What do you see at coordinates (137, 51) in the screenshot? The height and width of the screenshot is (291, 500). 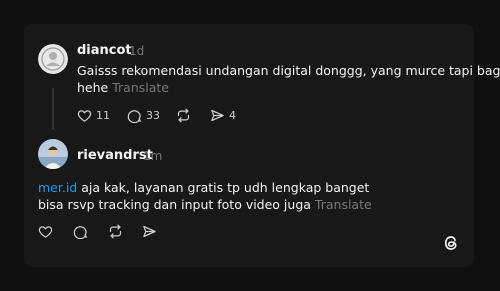 I see `timestamp: 1d` at bounding box center [137, 51].